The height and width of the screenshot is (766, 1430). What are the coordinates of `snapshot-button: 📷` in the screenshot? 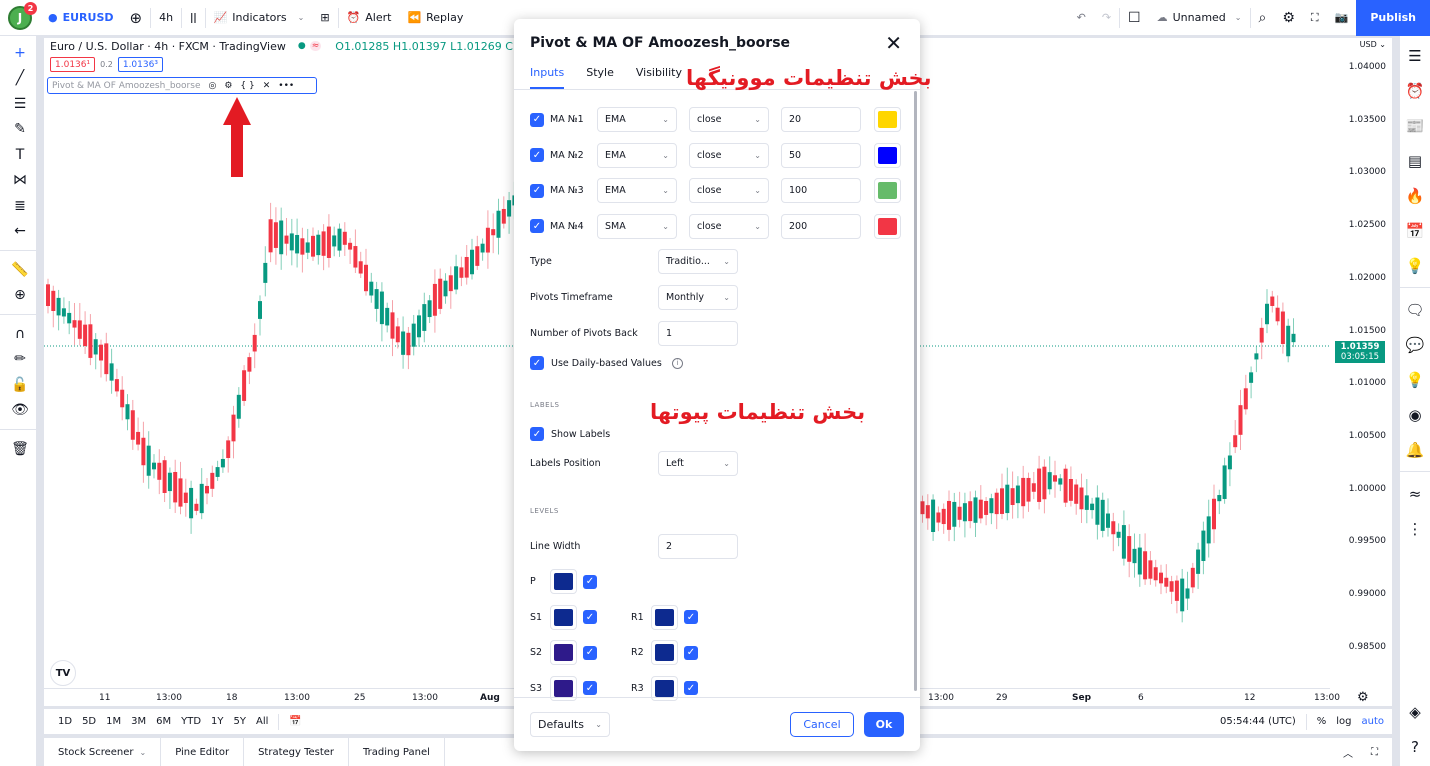 It's located at (1342, 18).